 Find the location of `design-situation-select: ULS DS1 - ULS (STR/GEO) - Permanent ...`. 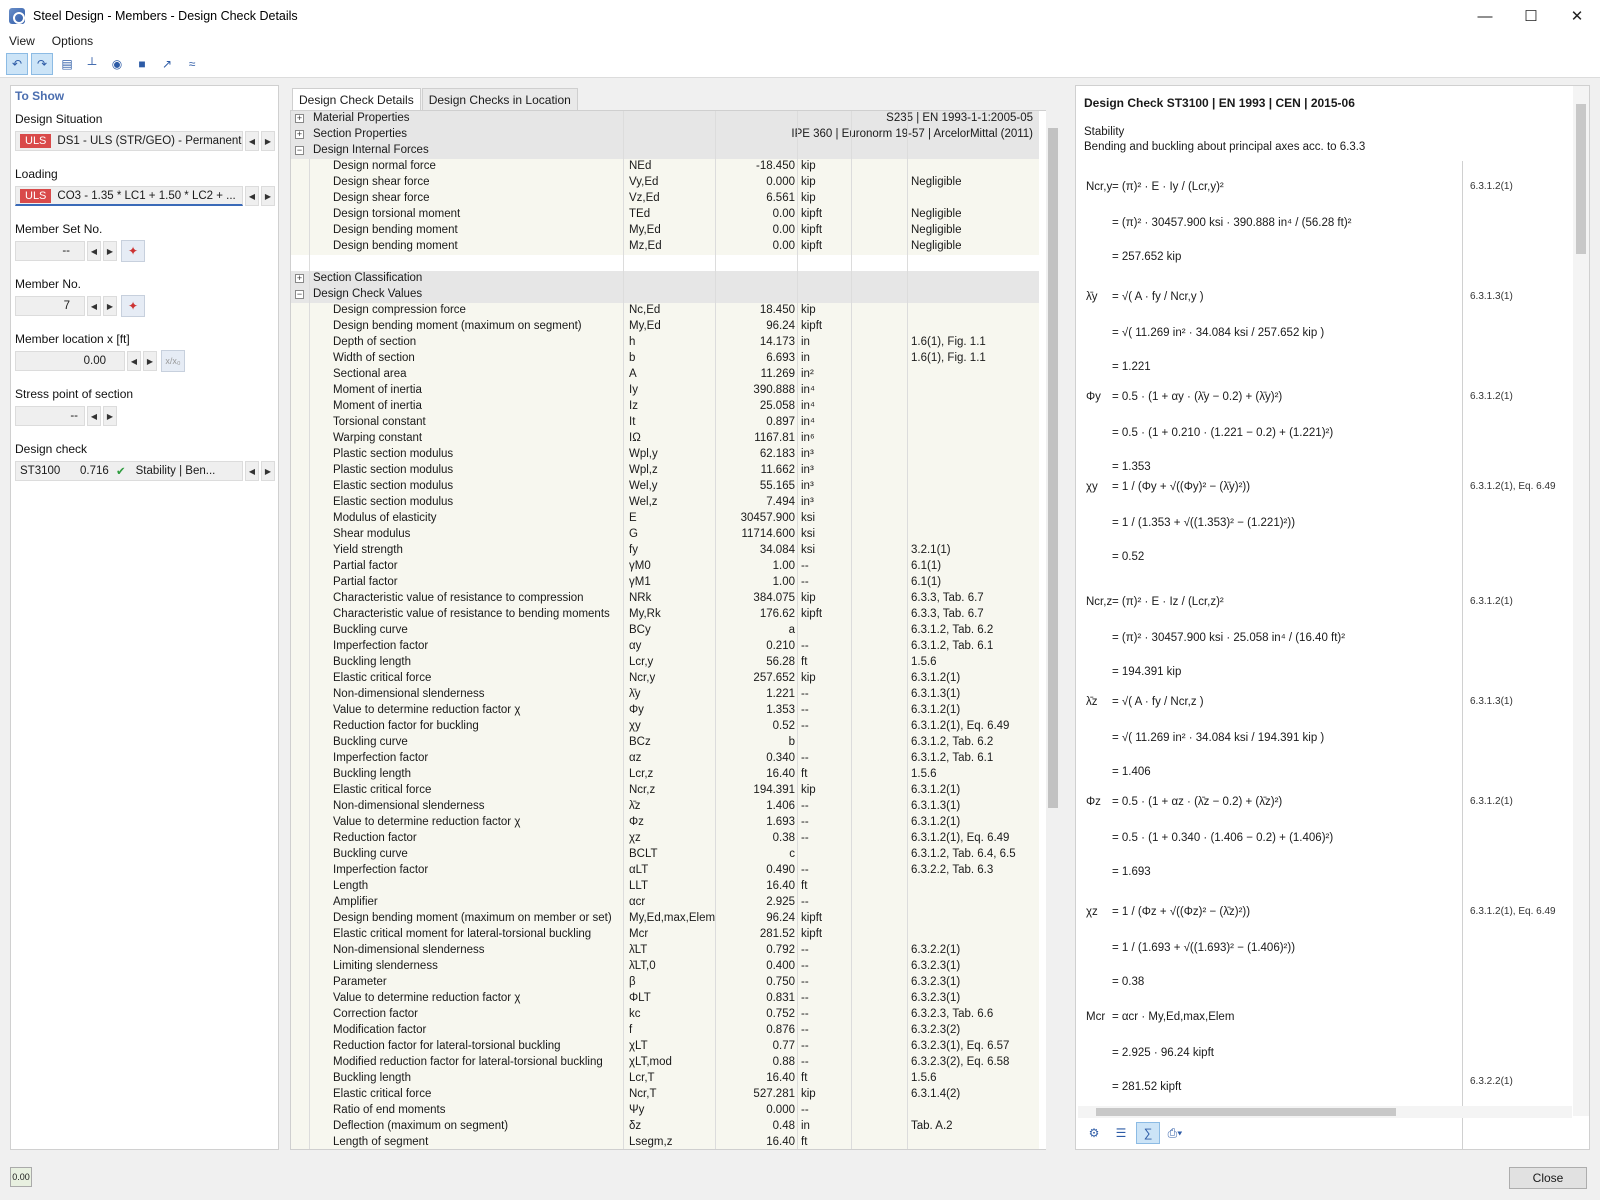

design-situation-select: ULS DS1 - ULS (STR/GEO) - Permanent ... is located at coordinates (129, 141).